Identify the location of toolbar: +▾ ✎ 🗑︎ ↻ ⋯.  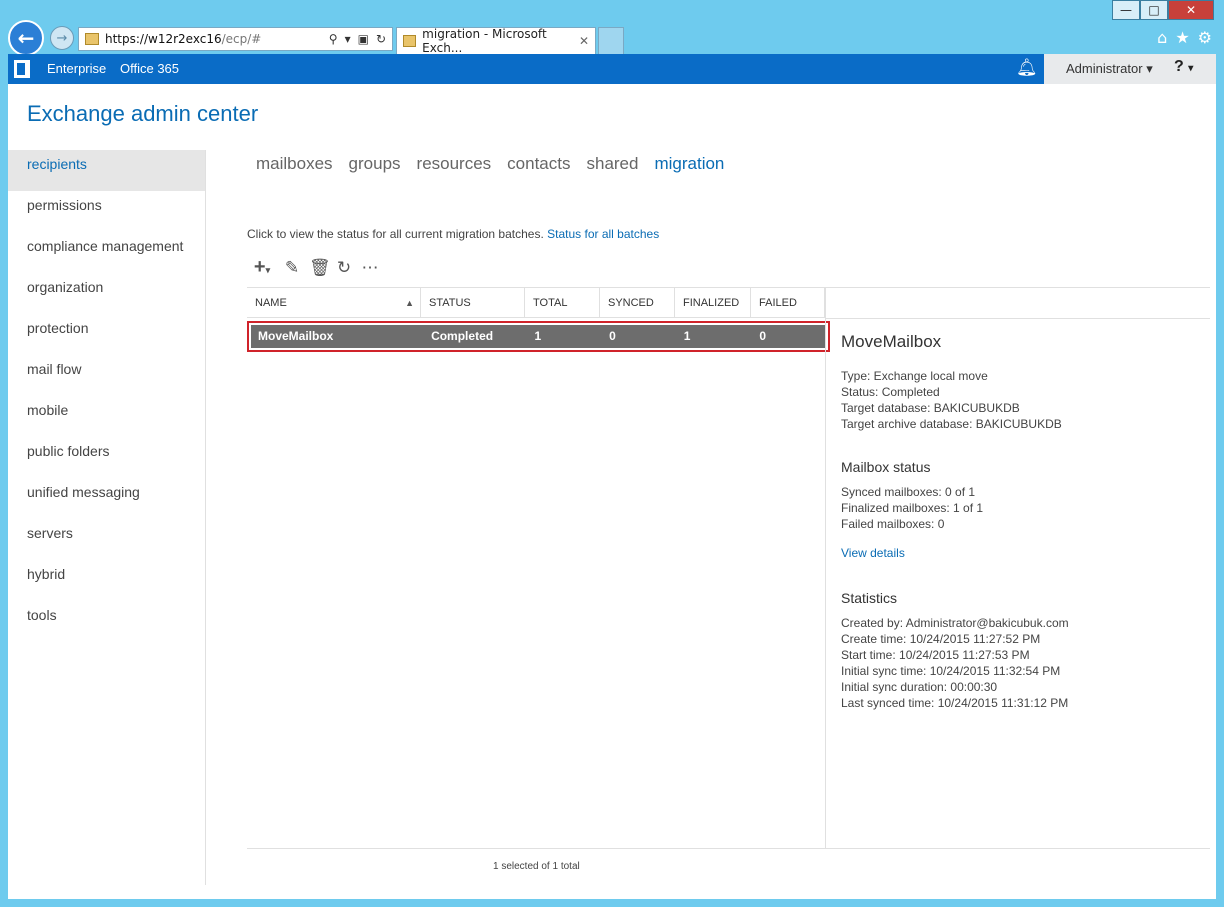
(314, 267).